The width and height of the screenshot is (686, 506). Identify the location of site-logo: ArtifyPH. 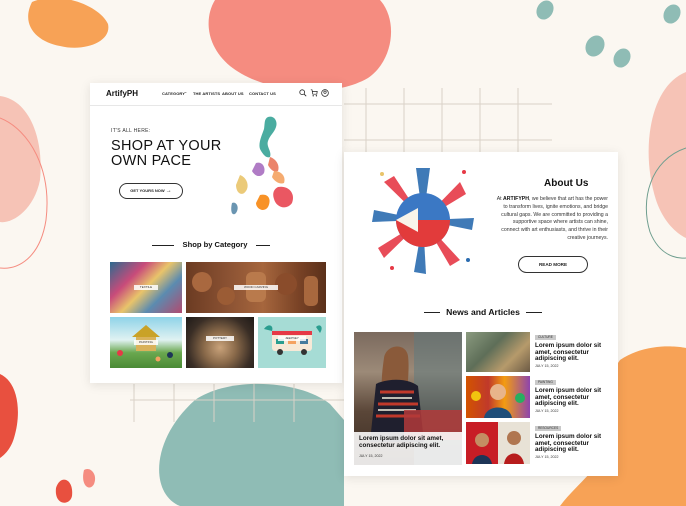
(122, 93).